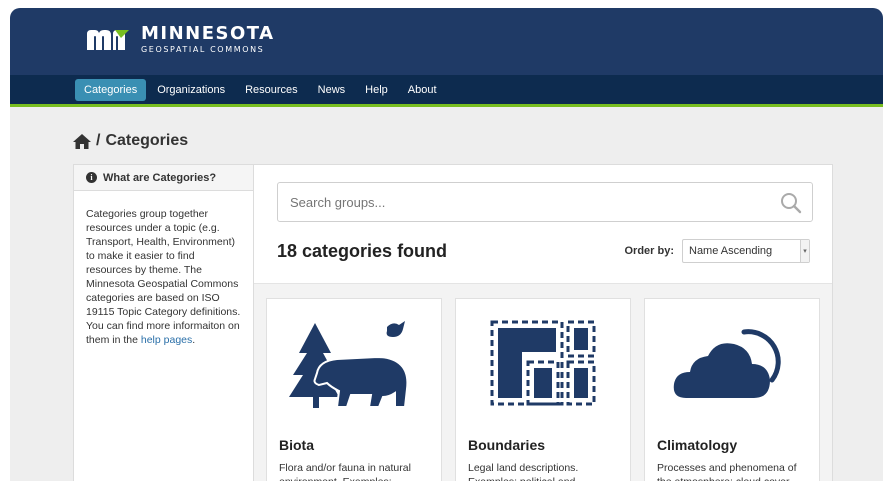  I want to click on card-title: Boundaries, so click(507, 445).